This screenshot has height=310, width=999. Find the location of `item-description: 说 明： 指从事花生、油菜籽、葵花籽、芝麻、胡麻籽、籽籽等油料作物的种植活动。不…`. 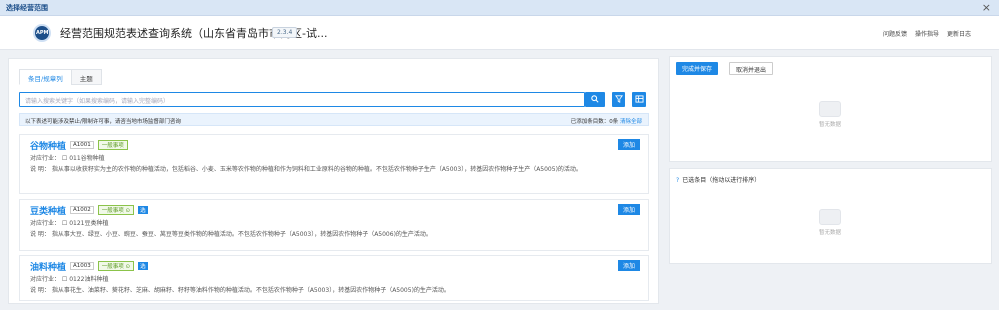

item-description: 说 明： 指从事花生、油菜籽、葵花籽、芝麻、胡麻籽、籽籽等油料作物的种植活动。不… is located at coordinates (240, 290).